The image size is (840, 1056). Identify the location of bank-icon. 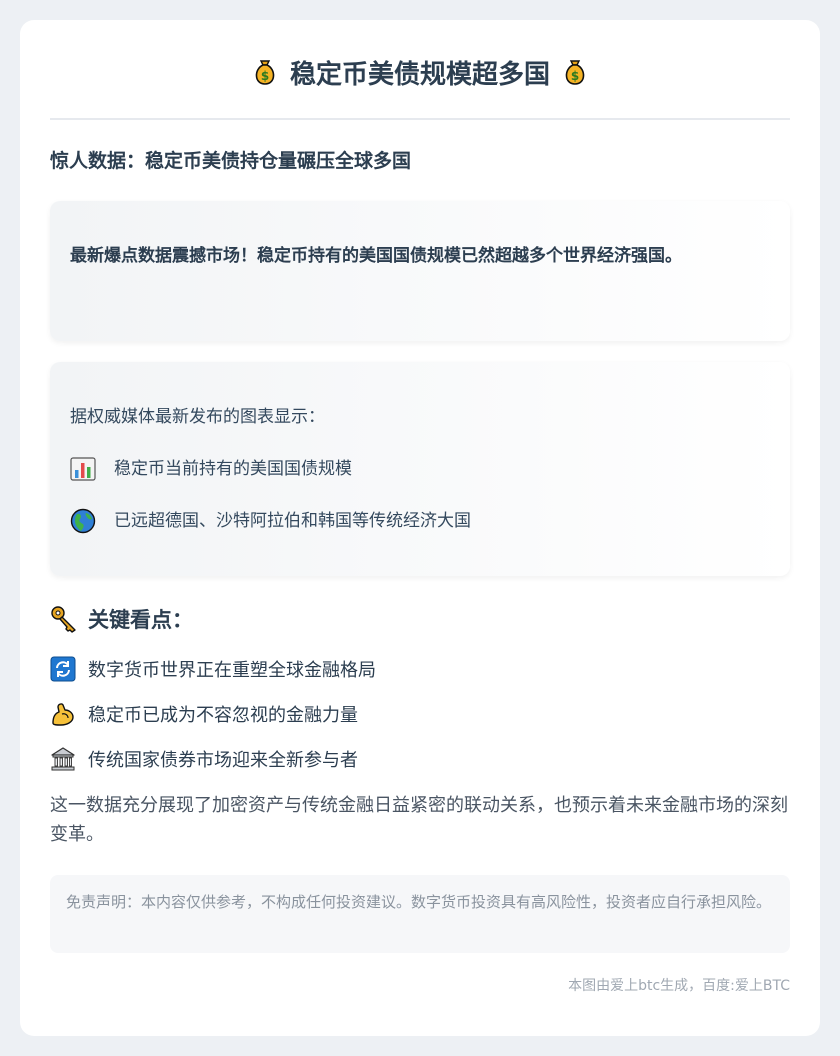
(63, 759).